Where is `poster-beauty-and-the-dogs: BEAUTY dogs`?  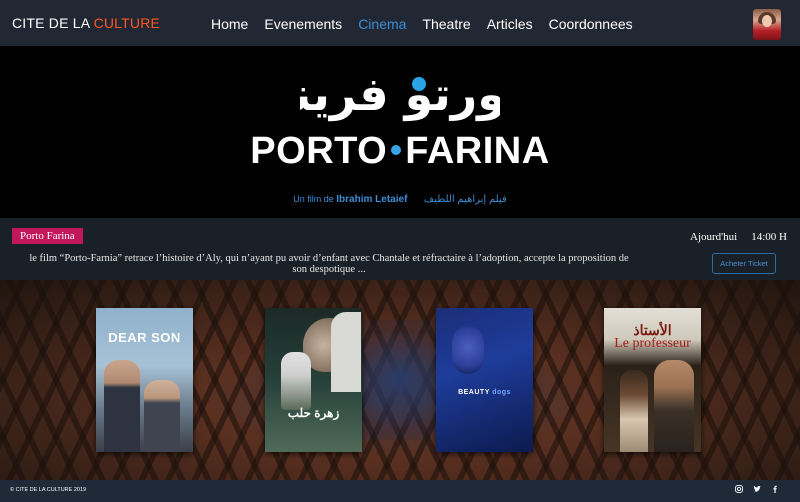 poster-beauty-and-the-dogs: BEAUTY dogs is located at coordinates (484, 380).